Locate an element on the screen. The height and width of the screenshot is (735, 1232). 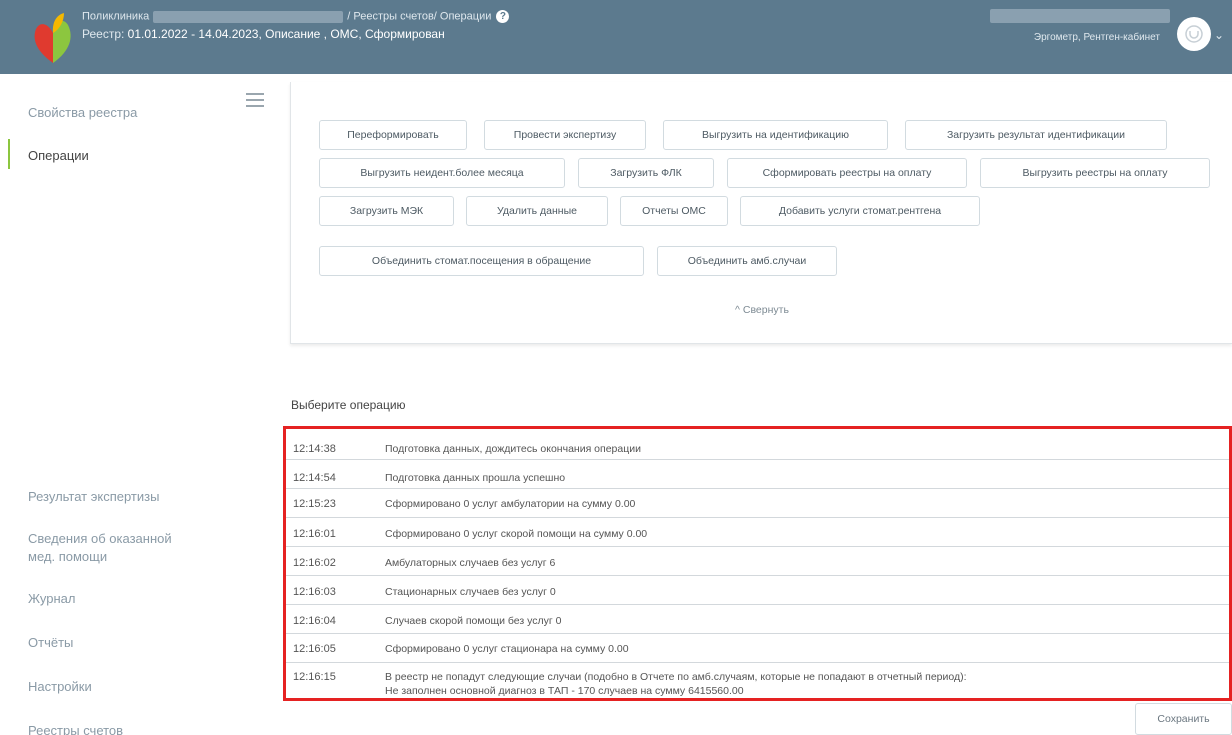
menu-icon is located at coordinates (255, 102).